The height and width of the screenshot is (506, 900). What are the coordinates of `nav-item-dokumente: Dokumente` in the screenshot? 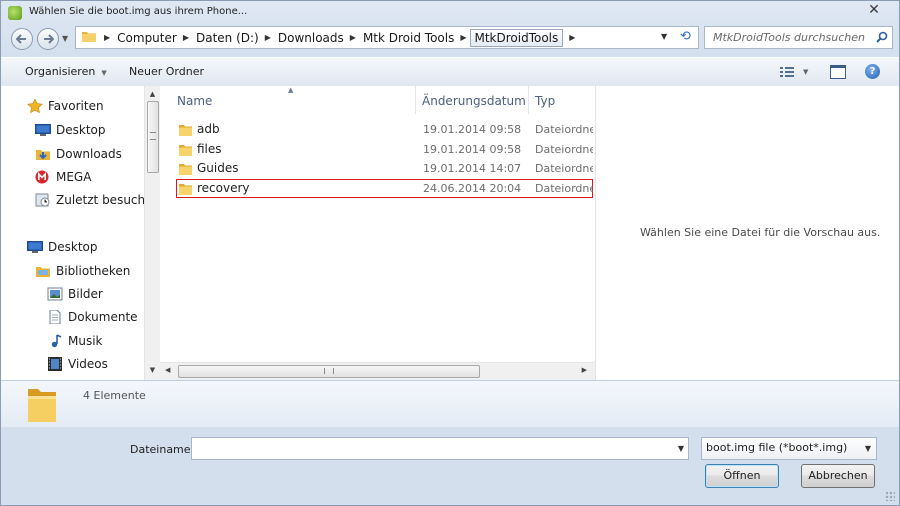 It's located at (92, 317).